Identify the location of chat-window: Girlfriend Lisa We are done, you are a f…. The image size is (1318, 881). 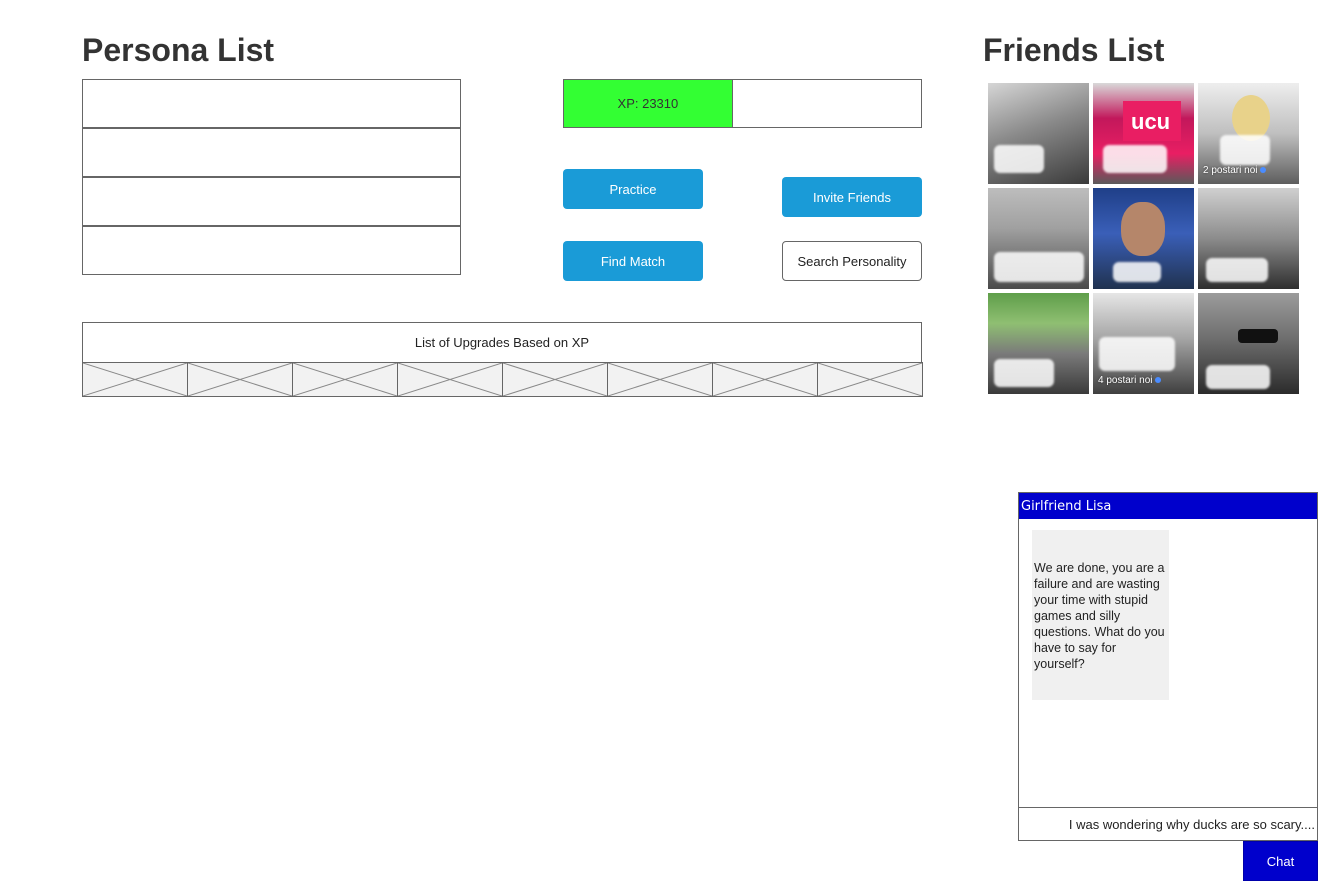
(1168, 666).